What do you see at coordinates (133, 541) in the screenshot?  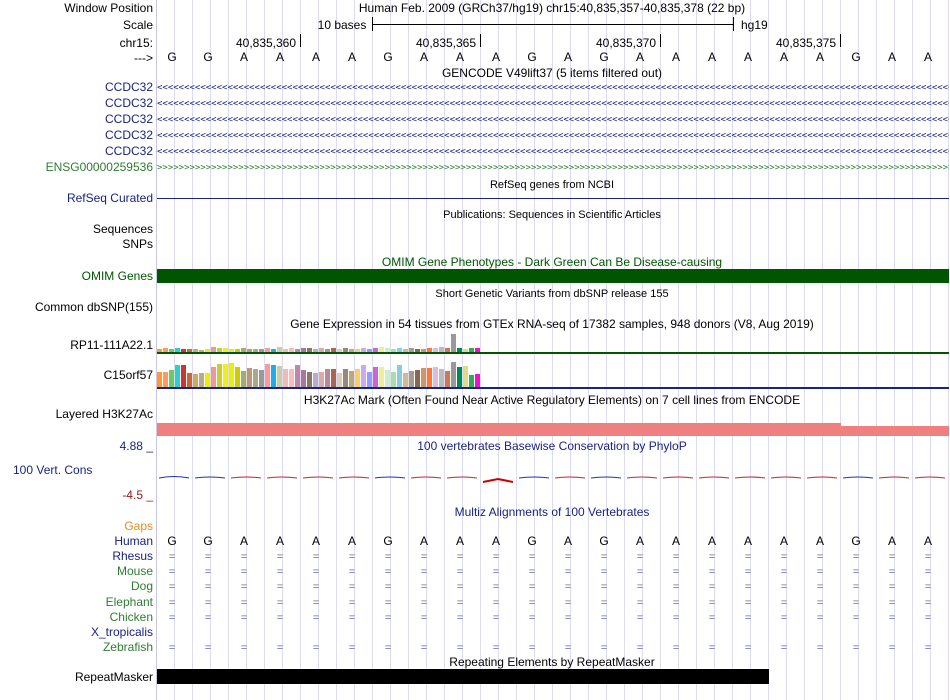 I see `human-row-label: Human` at bounding box center [133, 541].